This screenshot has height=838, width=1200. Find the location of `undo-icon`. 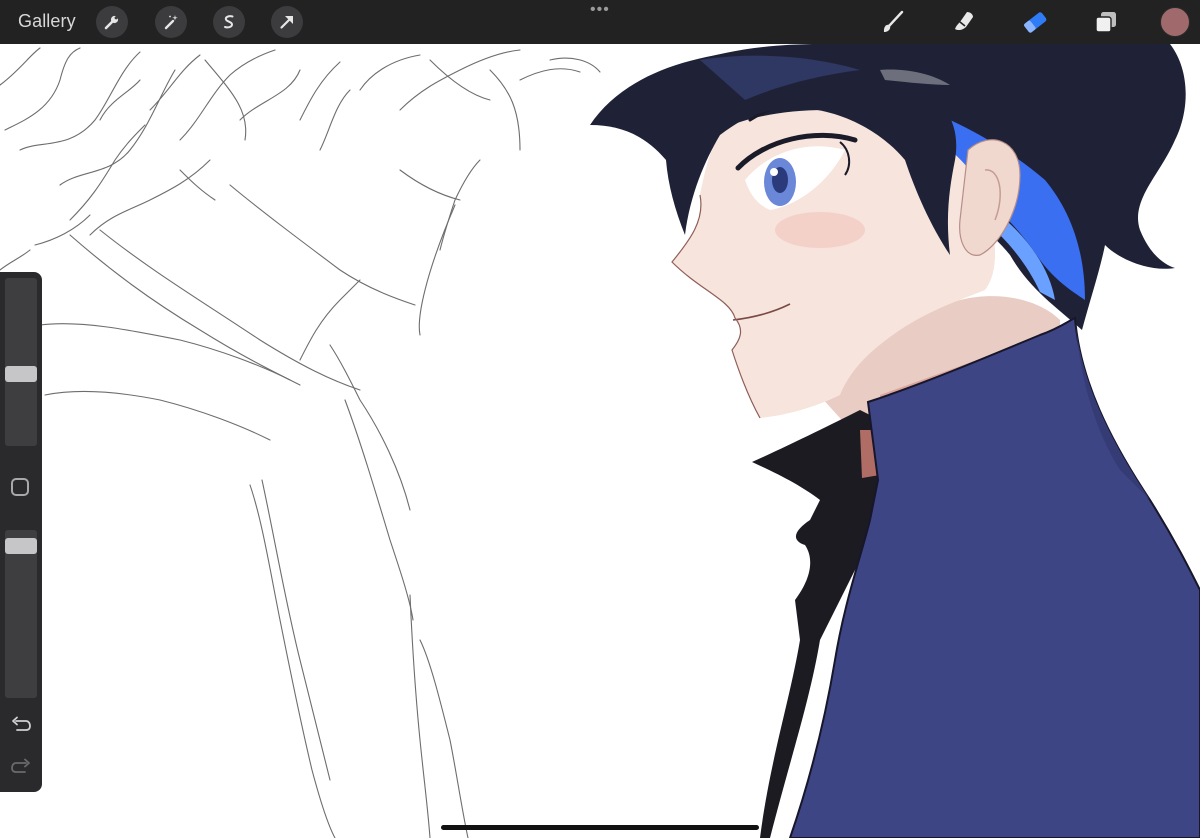

undo-icon is located at coordinates (21, 725).